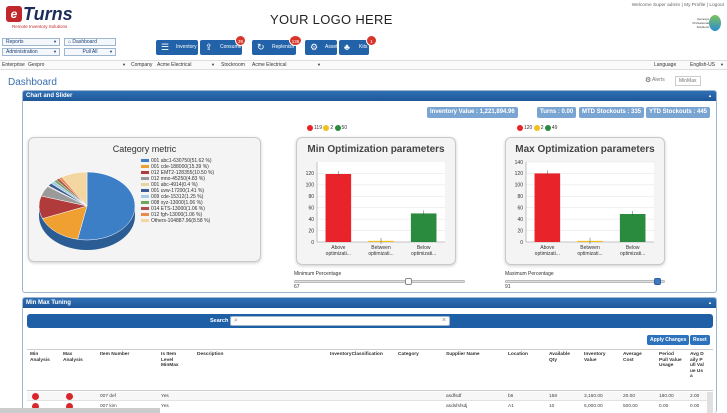 This screenshot has height=413, width=727. Describe the element at coordinates (80, 410) in the screenshot. I see `horizontal-scrollbar` at that location.